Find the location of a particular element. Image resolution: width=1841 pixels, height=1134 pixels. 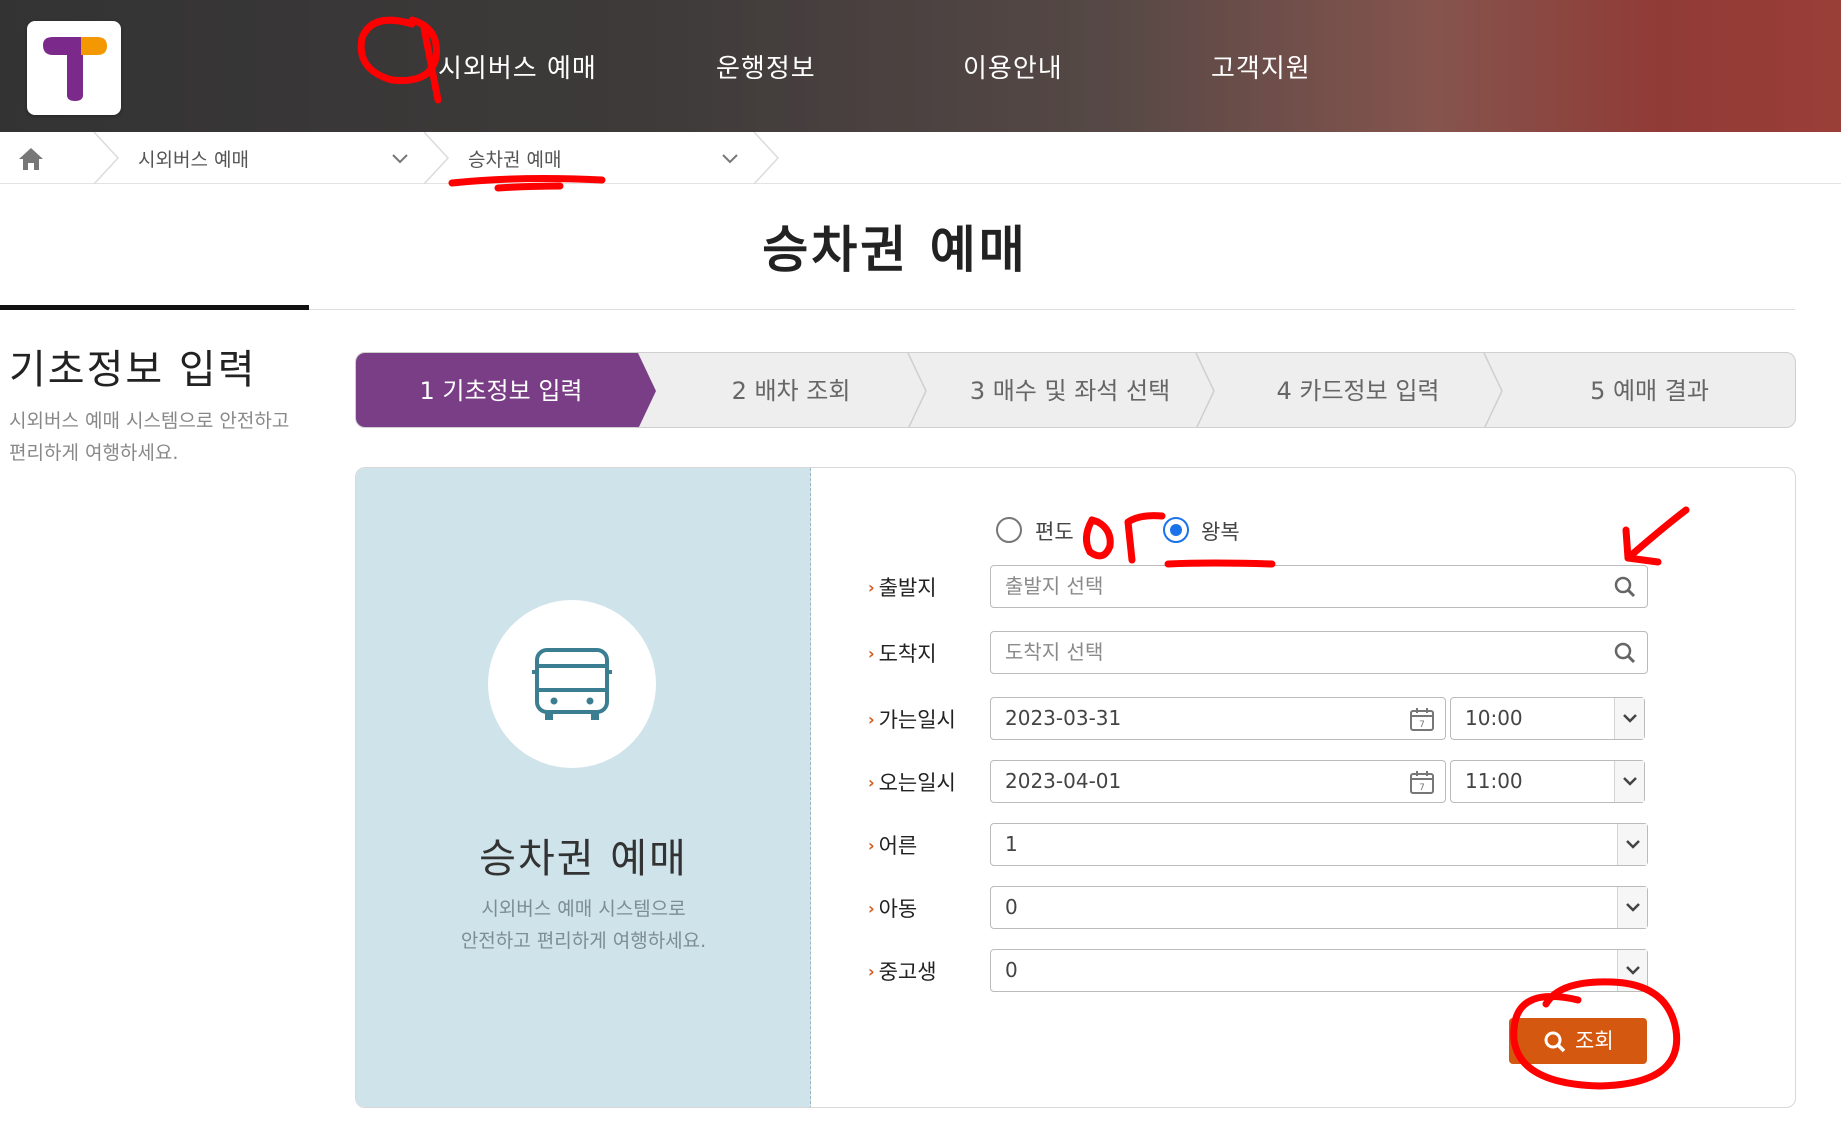

home-icon is located at coordinates (31, 159).